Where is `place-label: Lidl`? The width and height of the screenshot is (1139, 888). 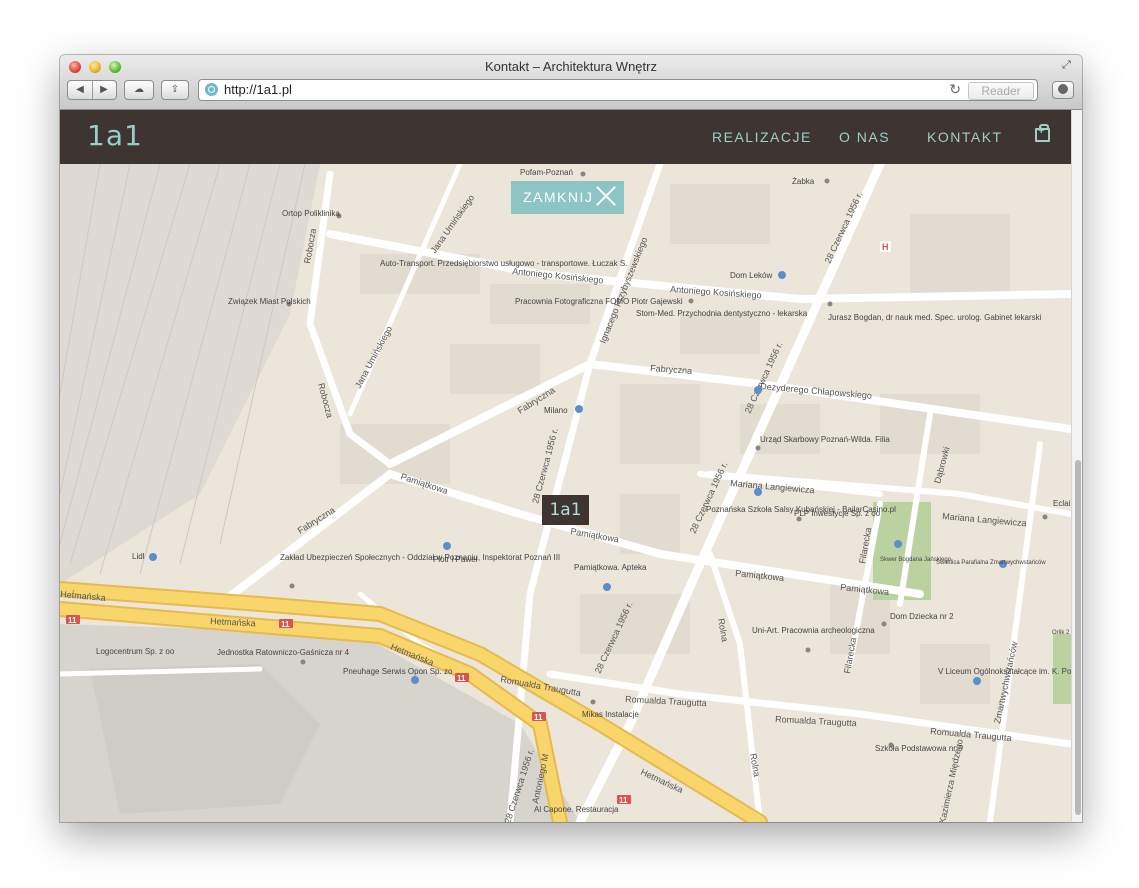
place-label: Lidl is located at coordinates (138, 556).